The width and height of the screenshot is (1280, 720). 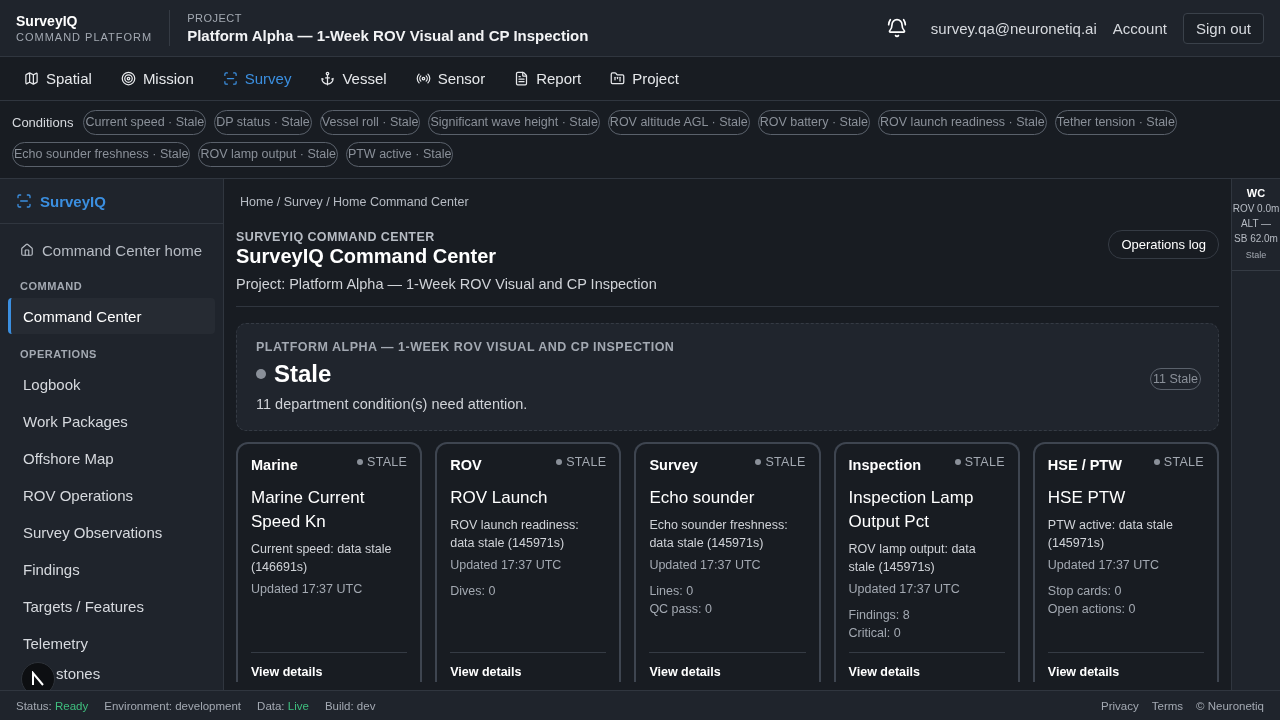 What do you see at coordinates (274, 465) in the screenshot?
I see `card-department: Marine` at bounding box center [274, 465].